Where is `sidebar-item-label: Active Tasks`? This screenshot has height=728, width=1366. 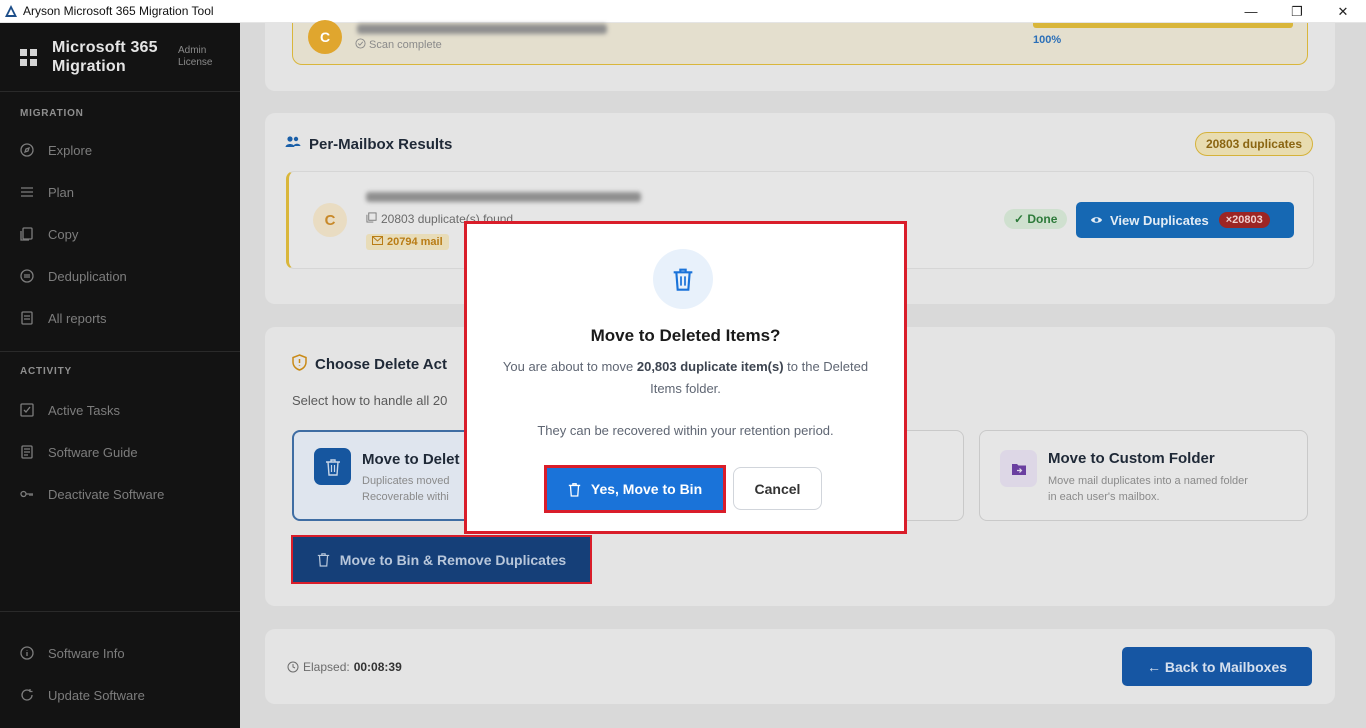 sidebar-item-label: Active Tasks is located at coordinates (84, 410).